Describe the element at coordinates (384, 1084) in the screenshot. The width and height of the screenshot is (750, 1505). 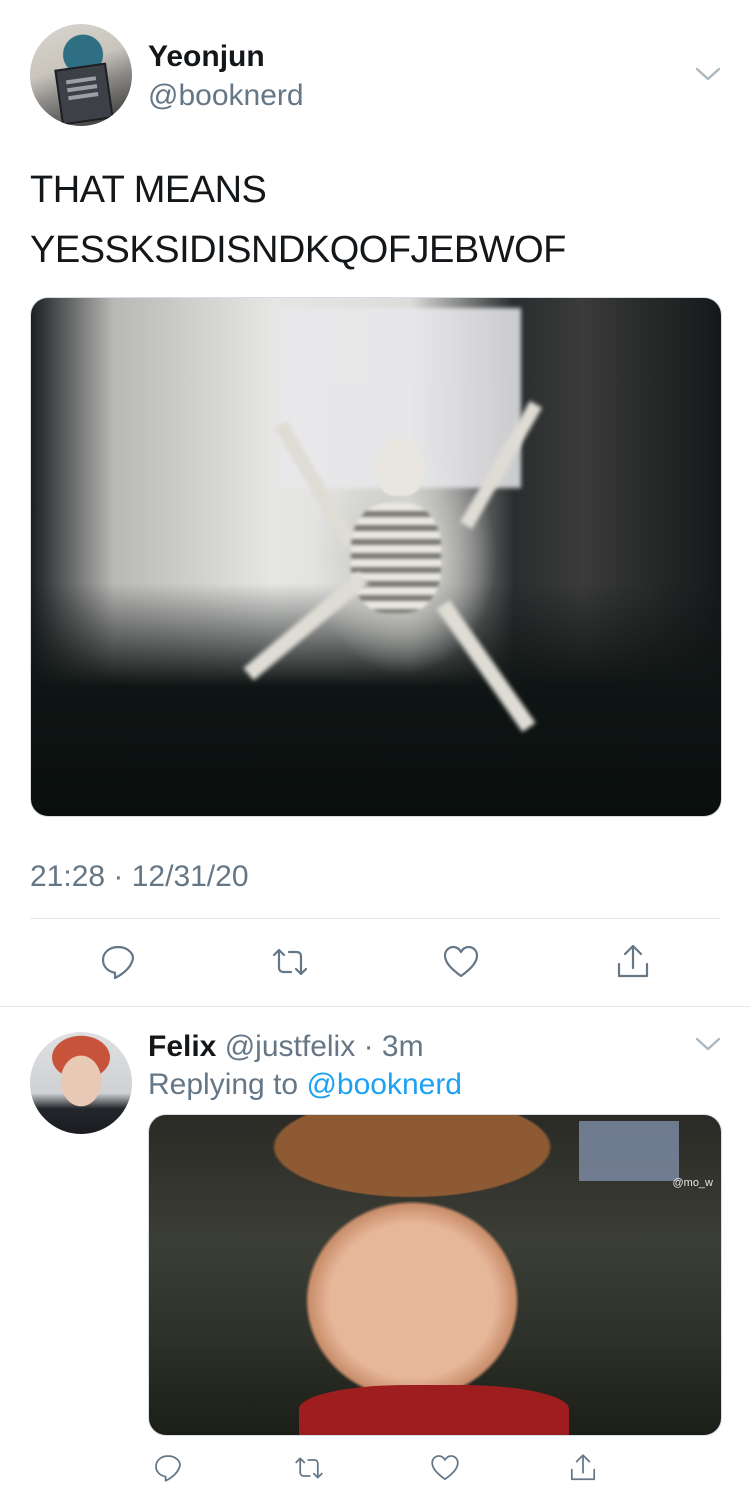
I see `replying-mention-link: @booknerd` at that location.